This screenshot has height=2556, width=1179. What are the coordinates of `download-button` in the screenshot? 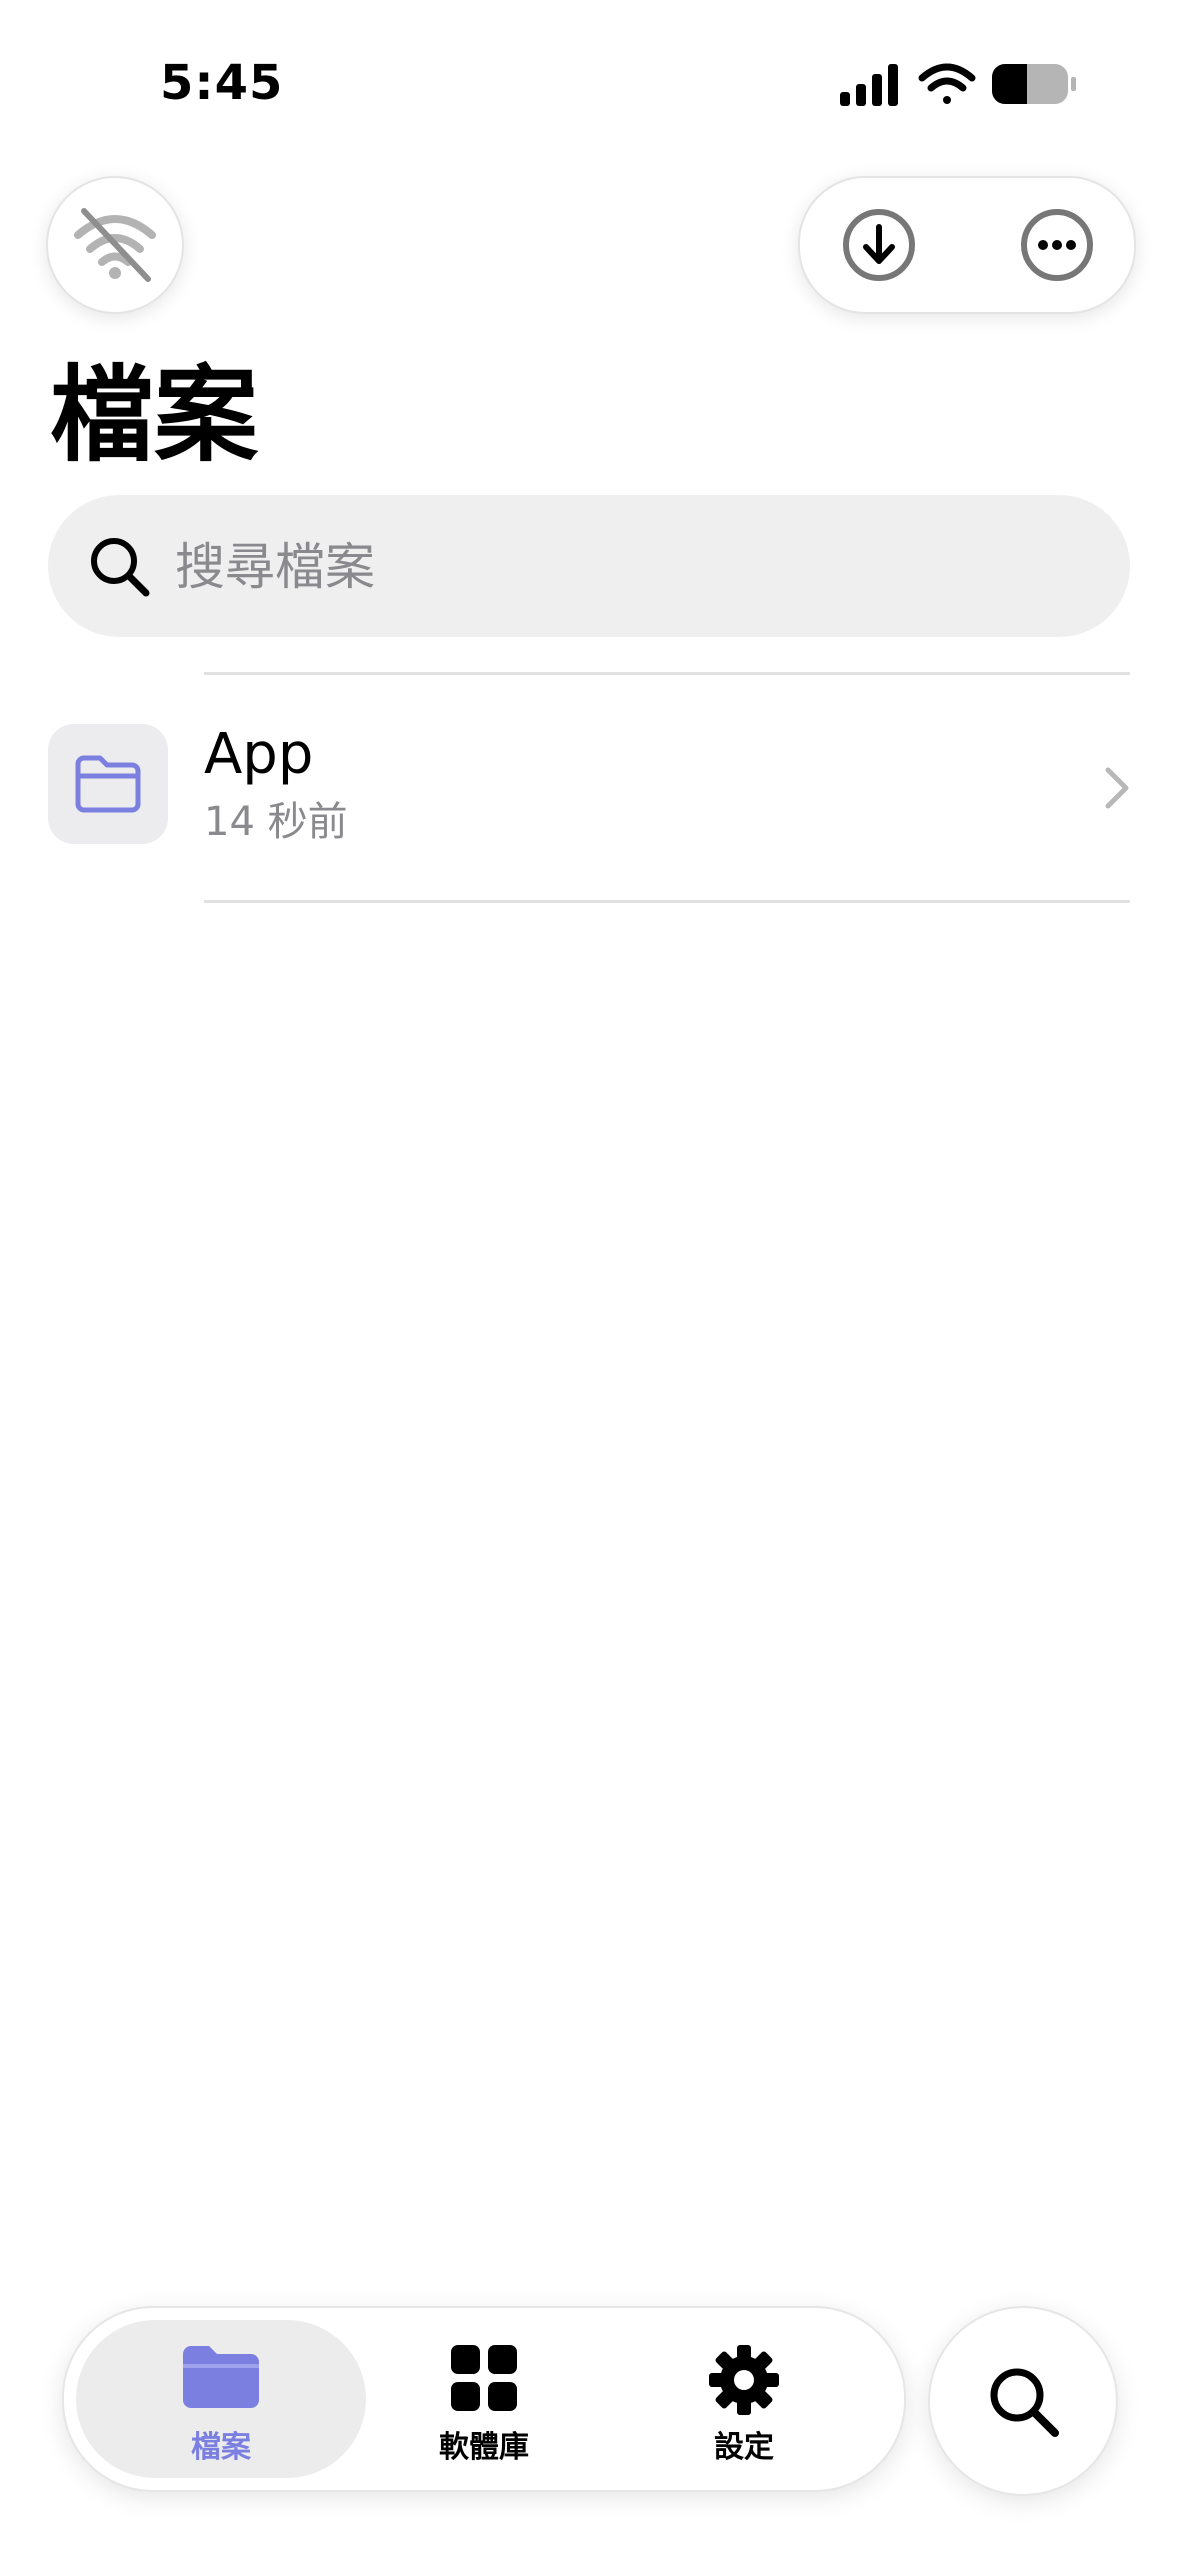 It's located at (879, 245).